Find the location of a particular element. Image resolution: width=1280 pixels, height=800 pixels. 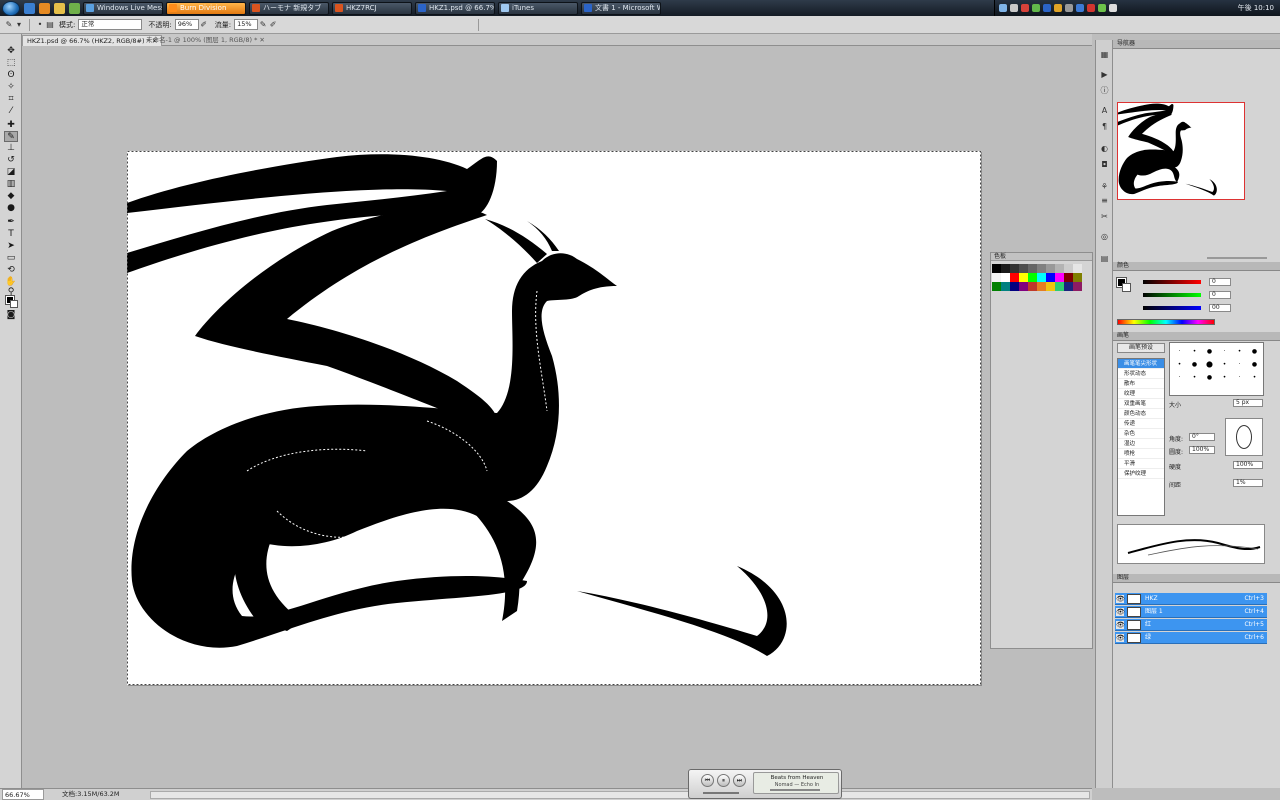

printer-icon is located at coordinates (1069, 8).